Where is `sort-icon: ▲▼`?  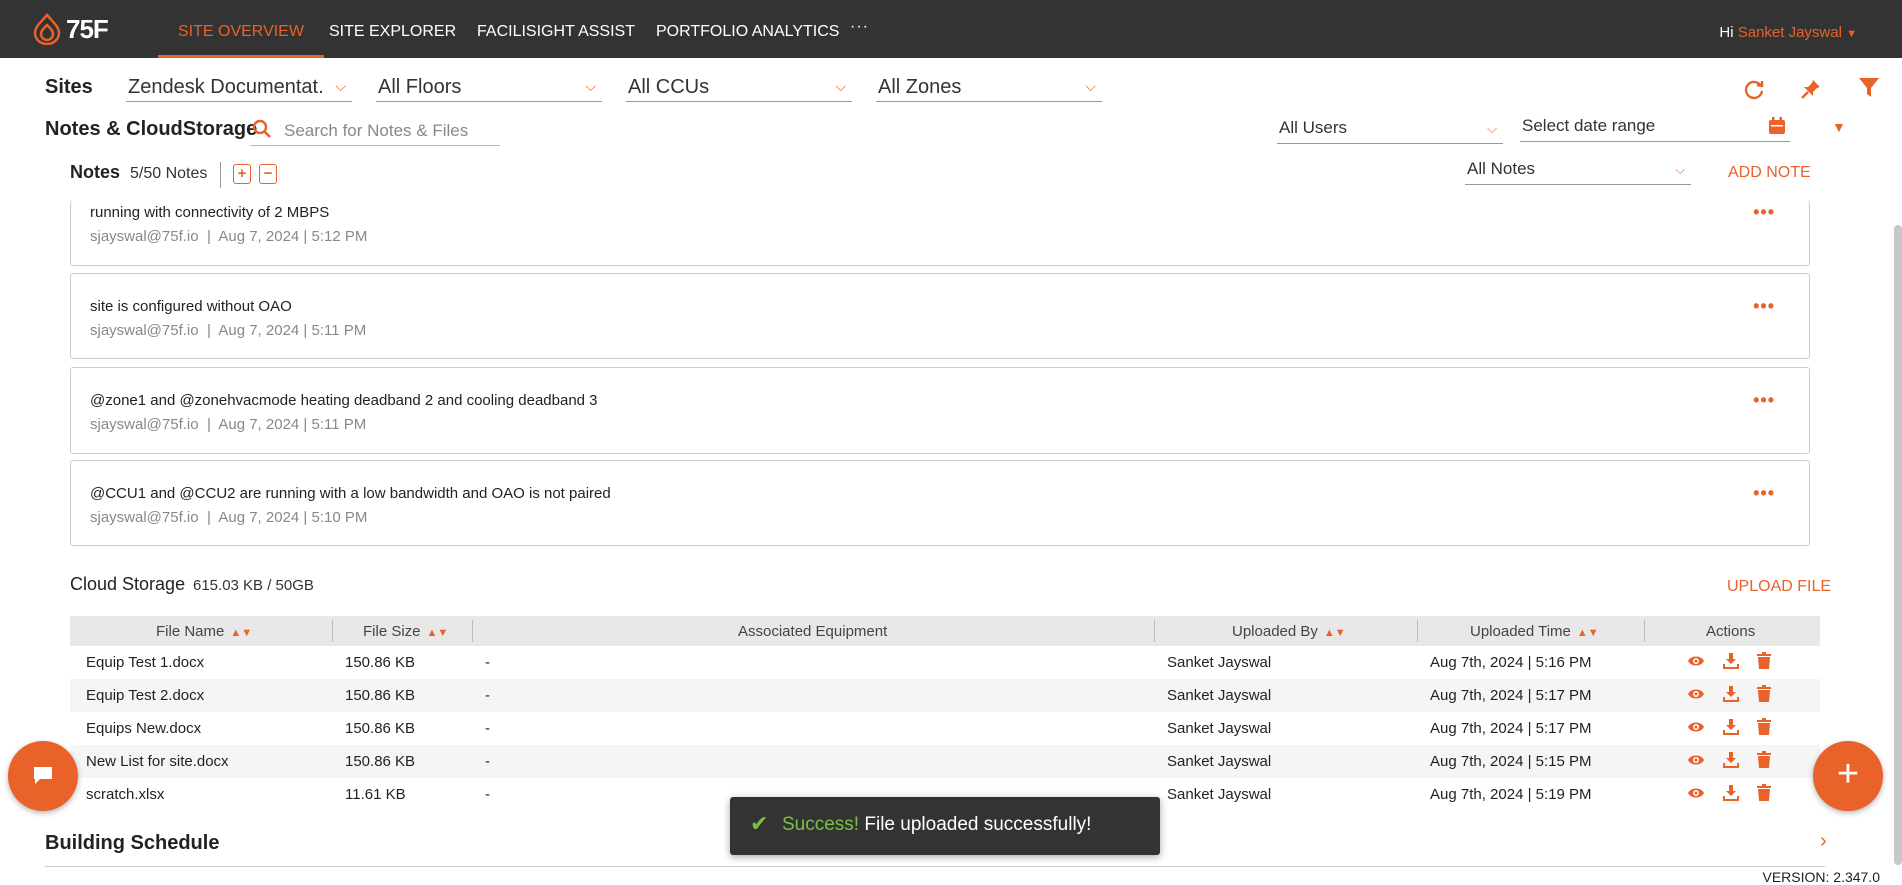 sort-icon: ▲▼ is located at coordinates (1587, 633).